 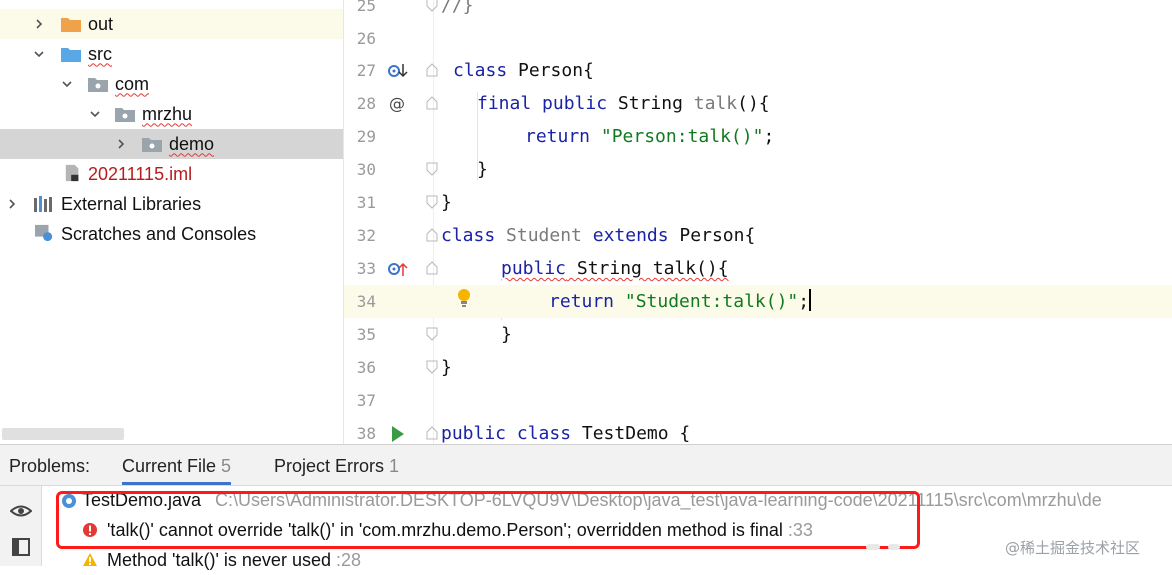 I want to click on eye-icon, so click(x=21, y=511).